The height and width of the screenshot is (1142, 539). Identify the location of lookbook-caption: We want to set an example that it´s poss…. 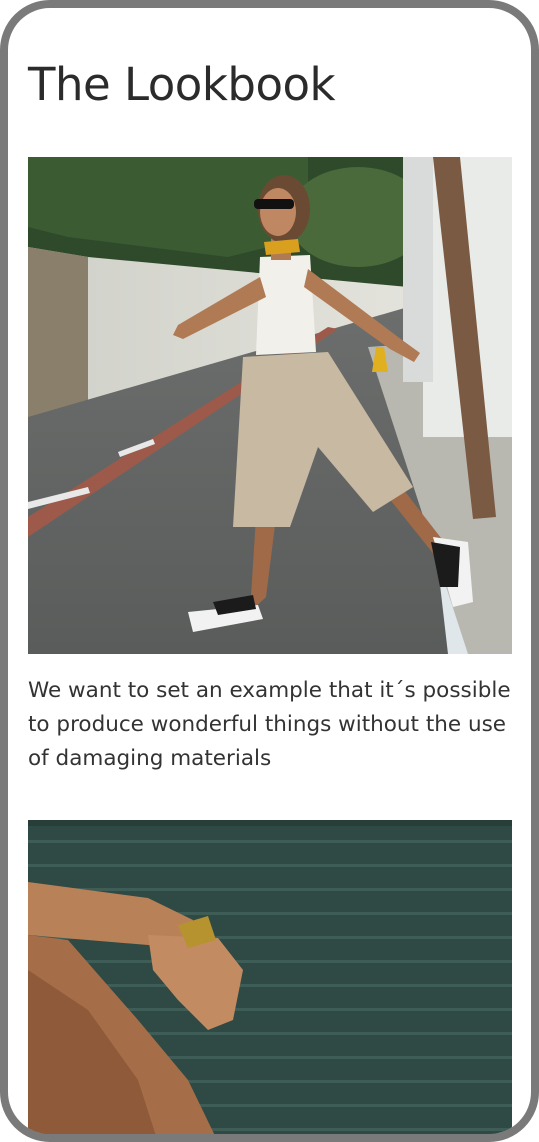
(269, 724).